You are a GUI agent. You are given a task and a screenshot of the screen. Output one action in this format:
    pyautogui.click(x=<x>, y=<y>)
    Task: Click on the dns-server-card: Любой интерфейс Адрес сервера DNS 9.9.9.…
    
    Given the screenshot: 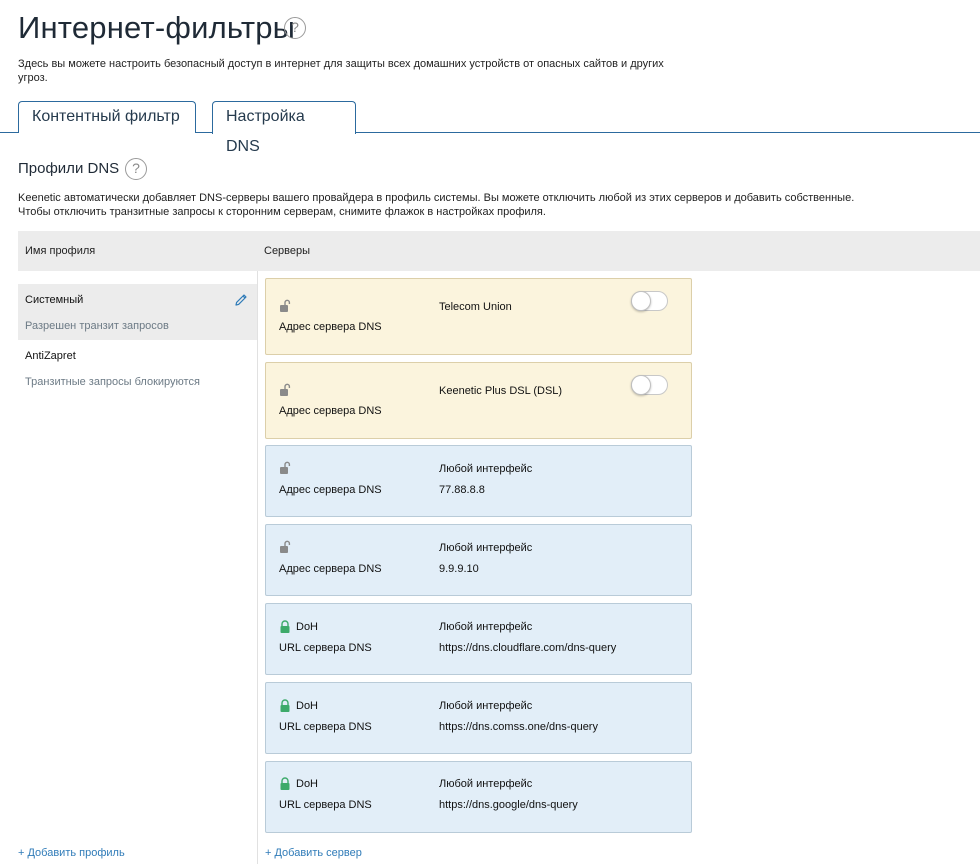 What is the action you would take?
    pyautogui.click(x=478, y=560)
    